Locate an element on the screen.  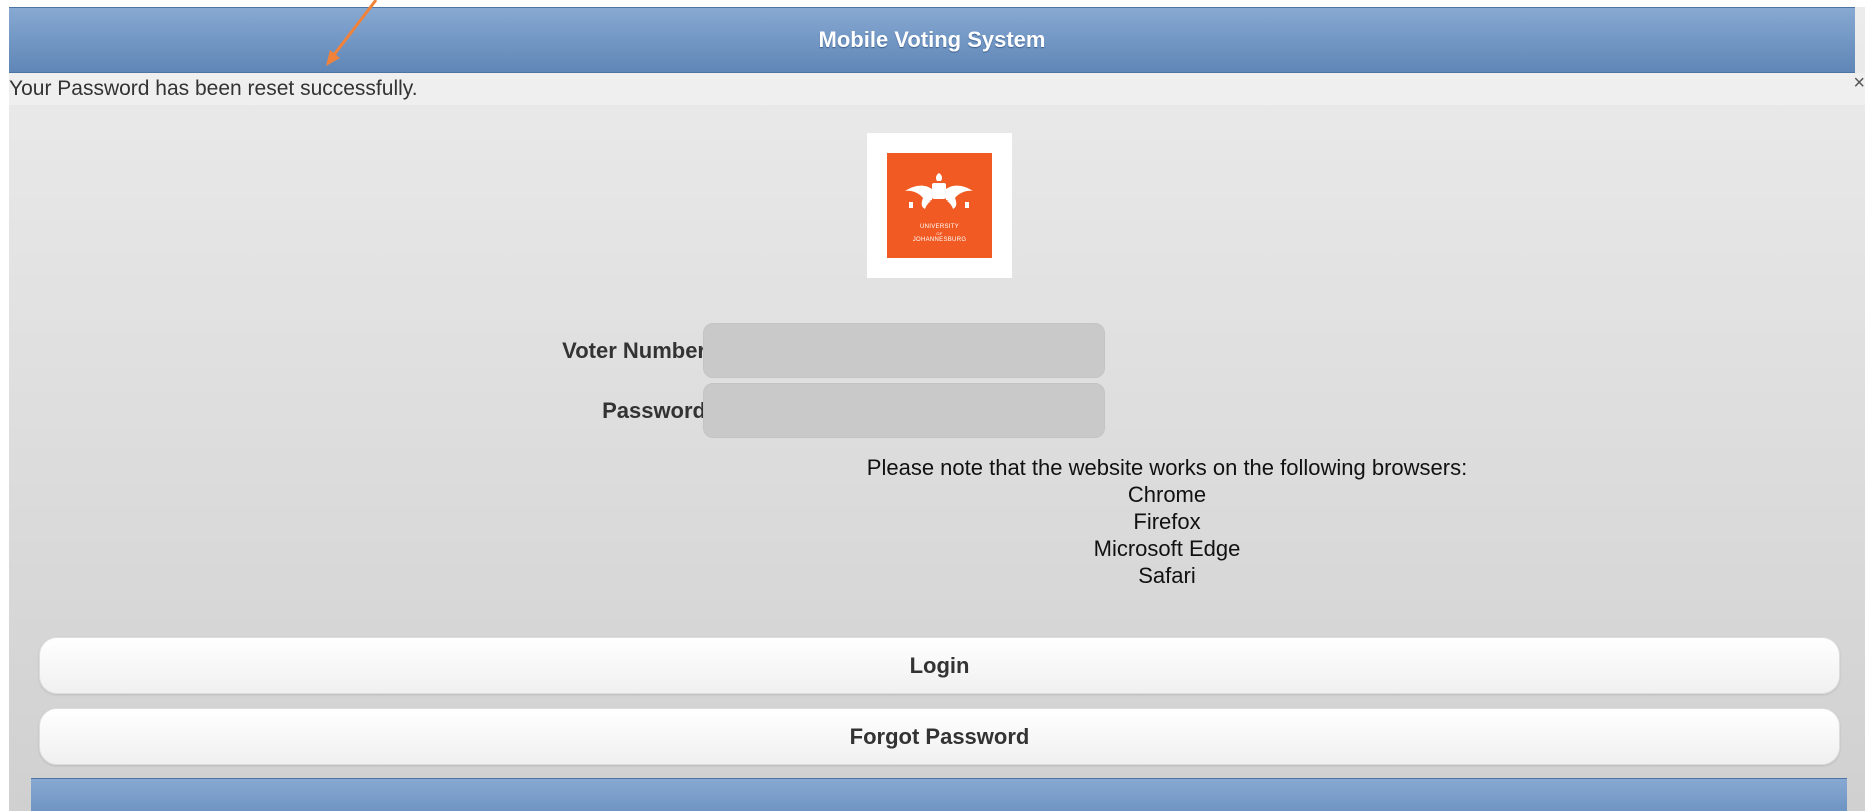
browser-item-firefox: Firefox is located at coordinates (1167, 521).